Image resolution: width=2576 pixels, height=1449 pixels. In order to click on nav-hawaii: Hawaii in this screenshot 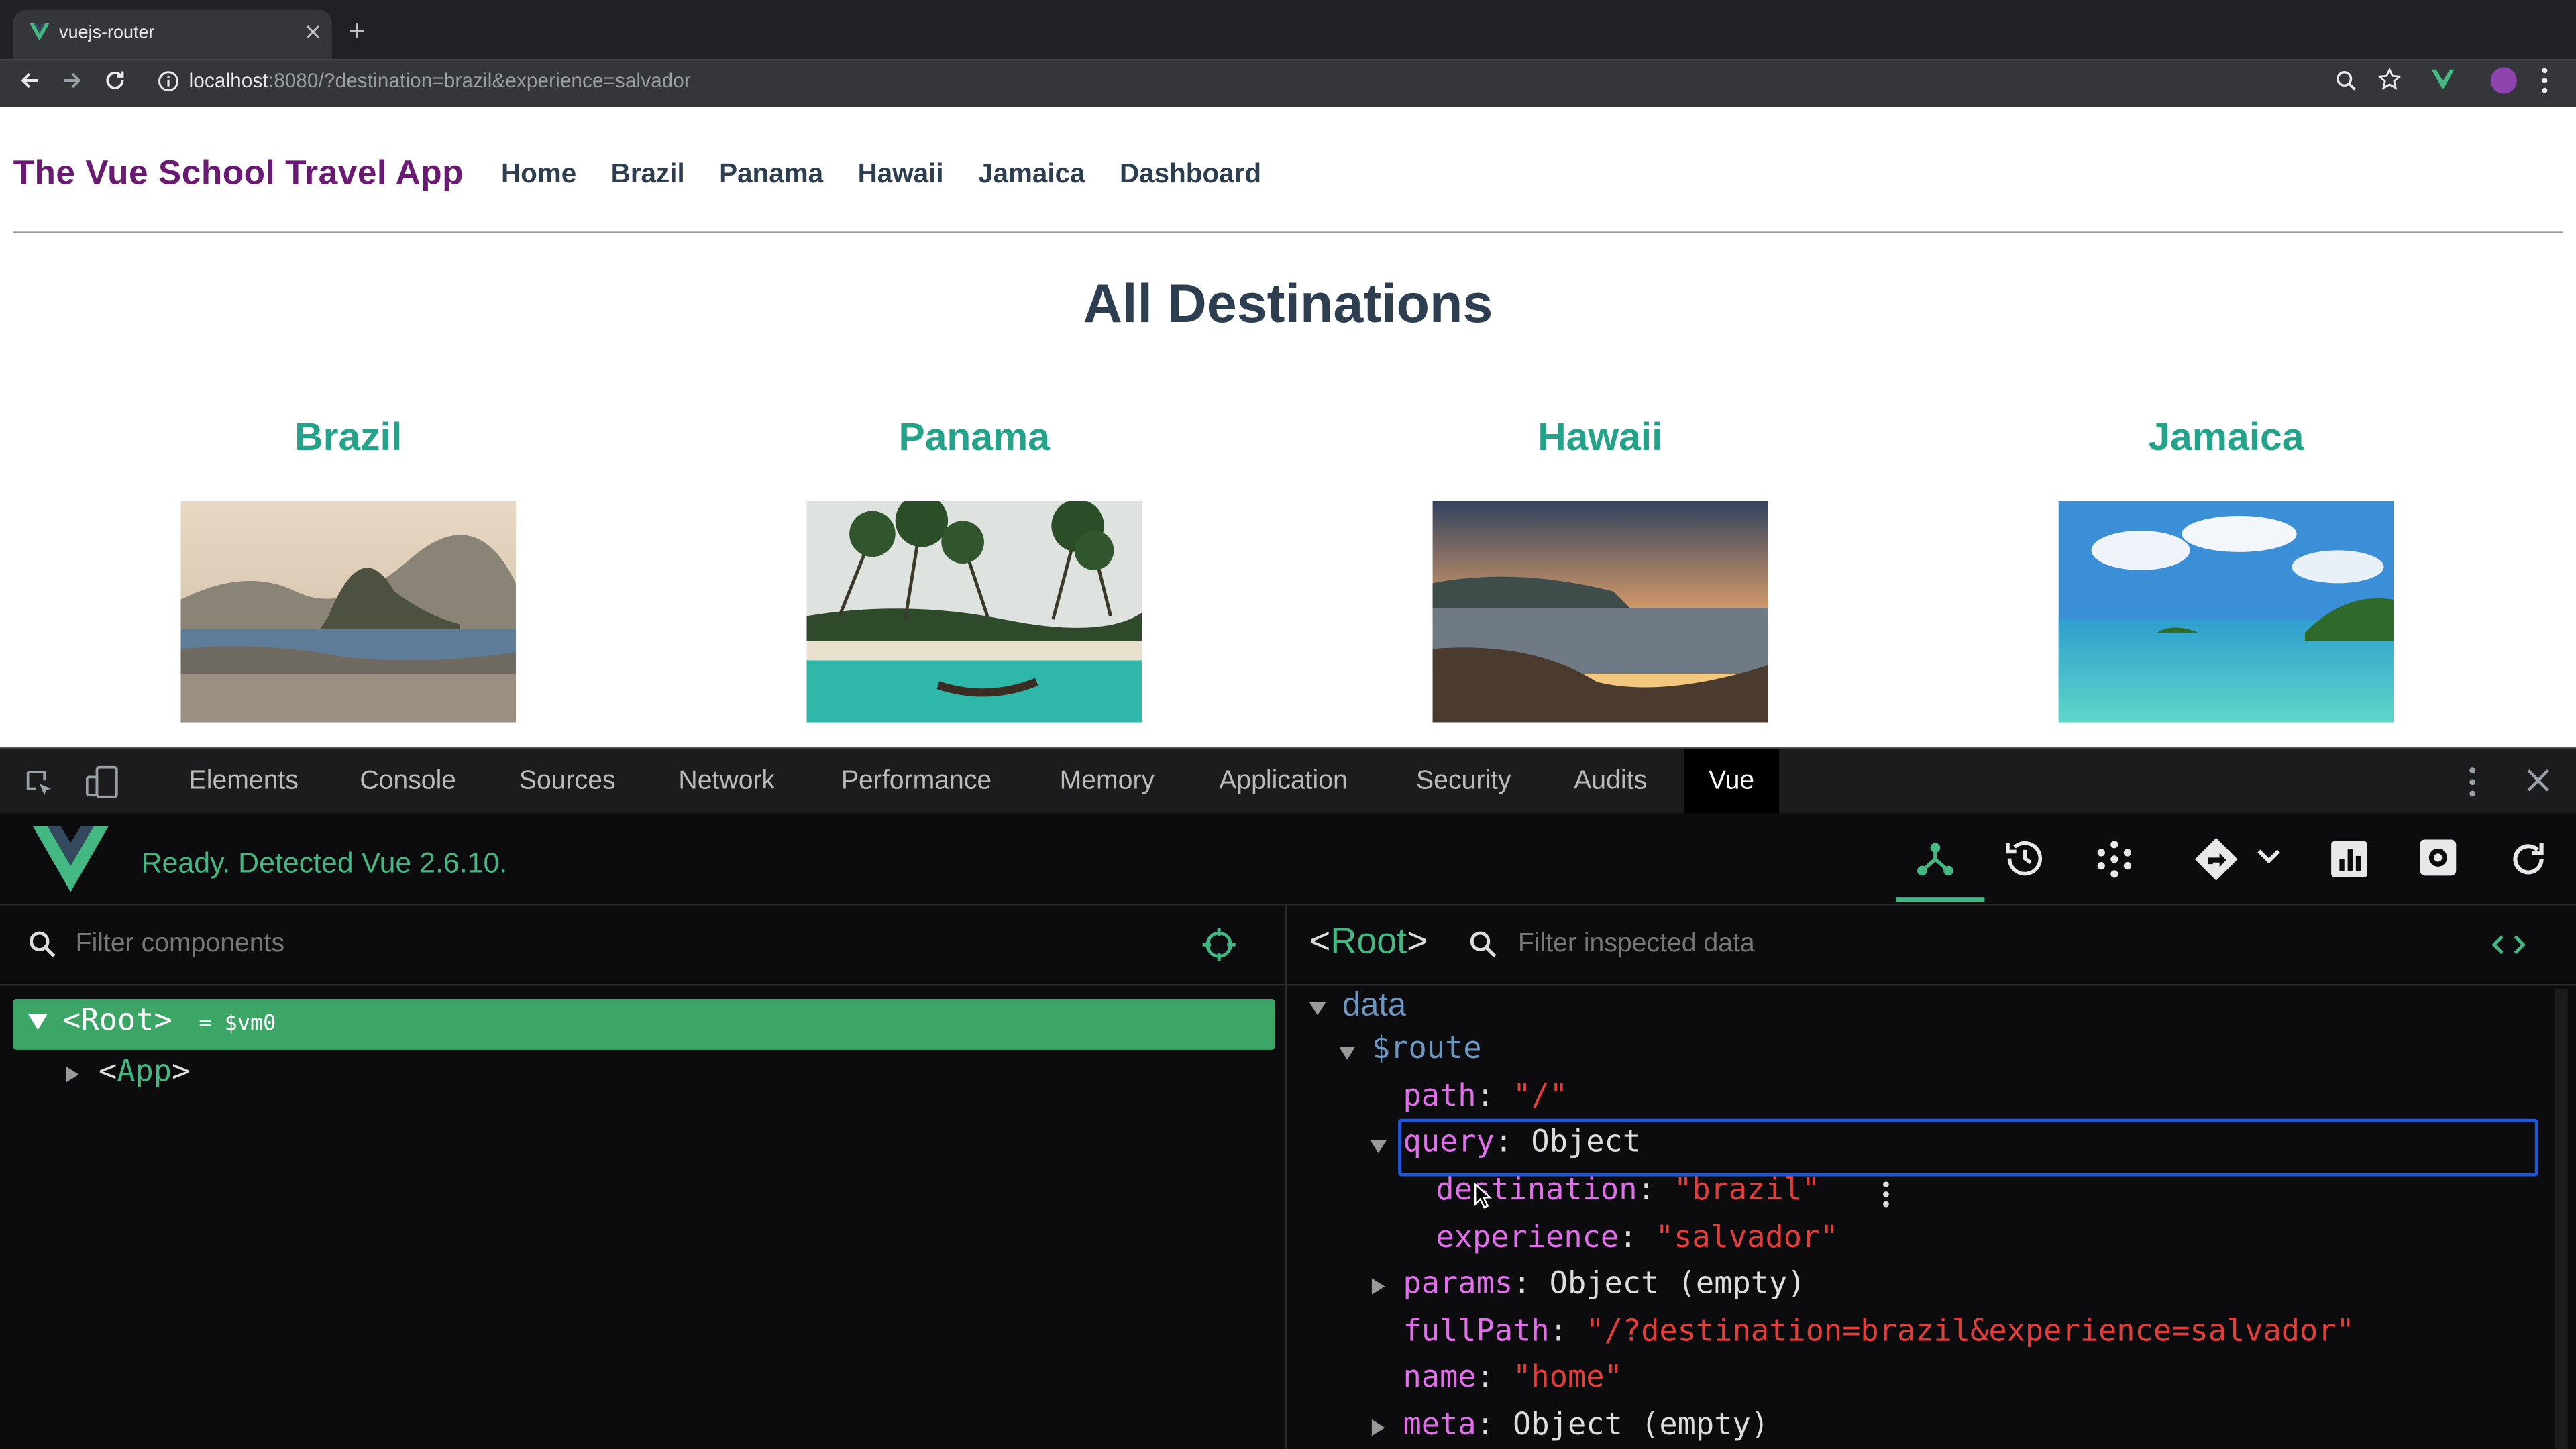, I will do `click(901, 175)`.